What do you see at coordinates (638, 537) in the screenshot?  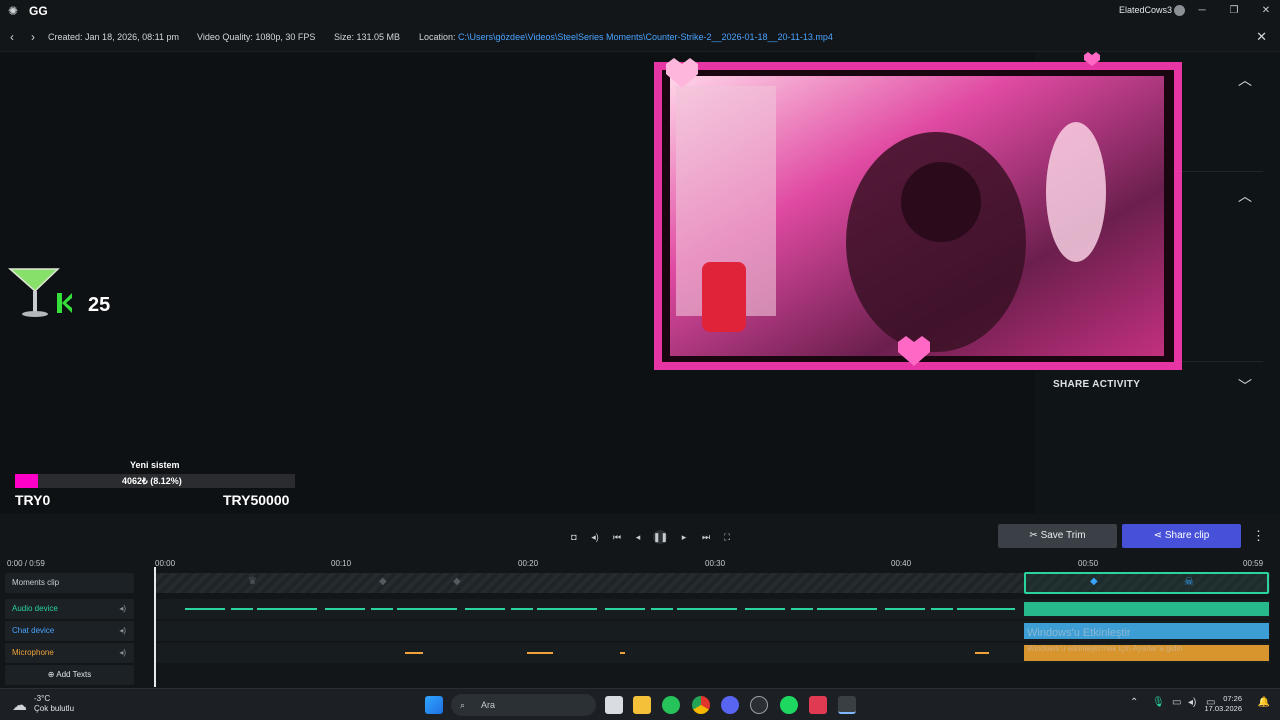 I see `frame-back-icon: ◂` at bounding box center [638, 537].